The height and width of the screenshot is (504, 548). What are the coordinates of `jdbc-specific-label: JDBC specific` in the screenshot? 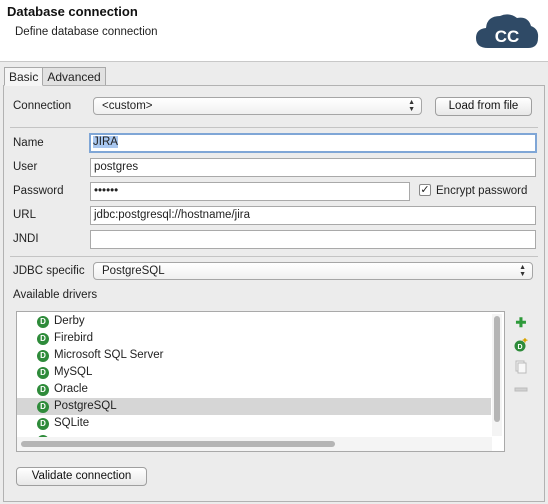 It's located at (49, 271).